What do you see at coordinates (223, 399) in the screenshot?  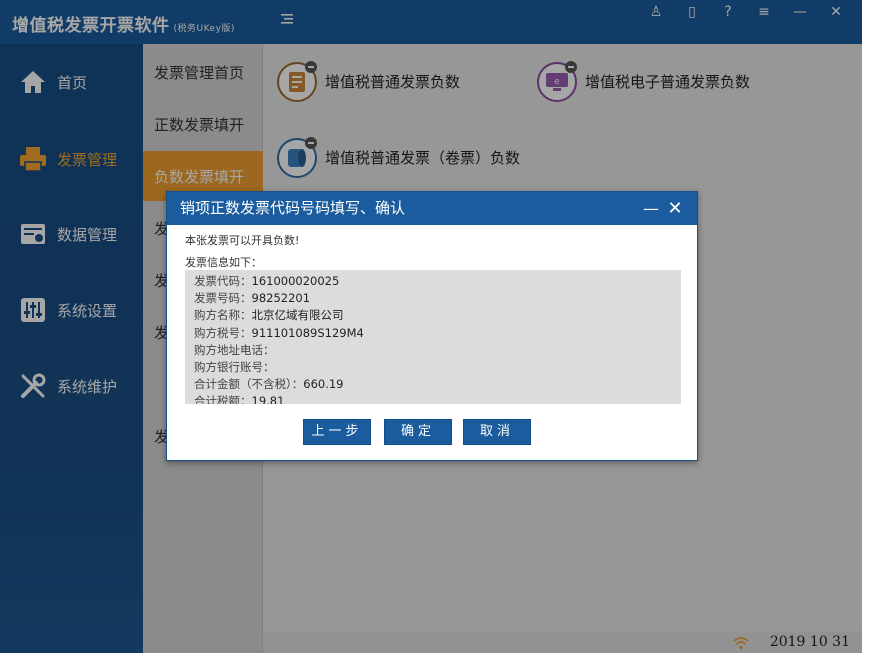 I see `info-label: 合计税额：` at bounding box center [223, 399].